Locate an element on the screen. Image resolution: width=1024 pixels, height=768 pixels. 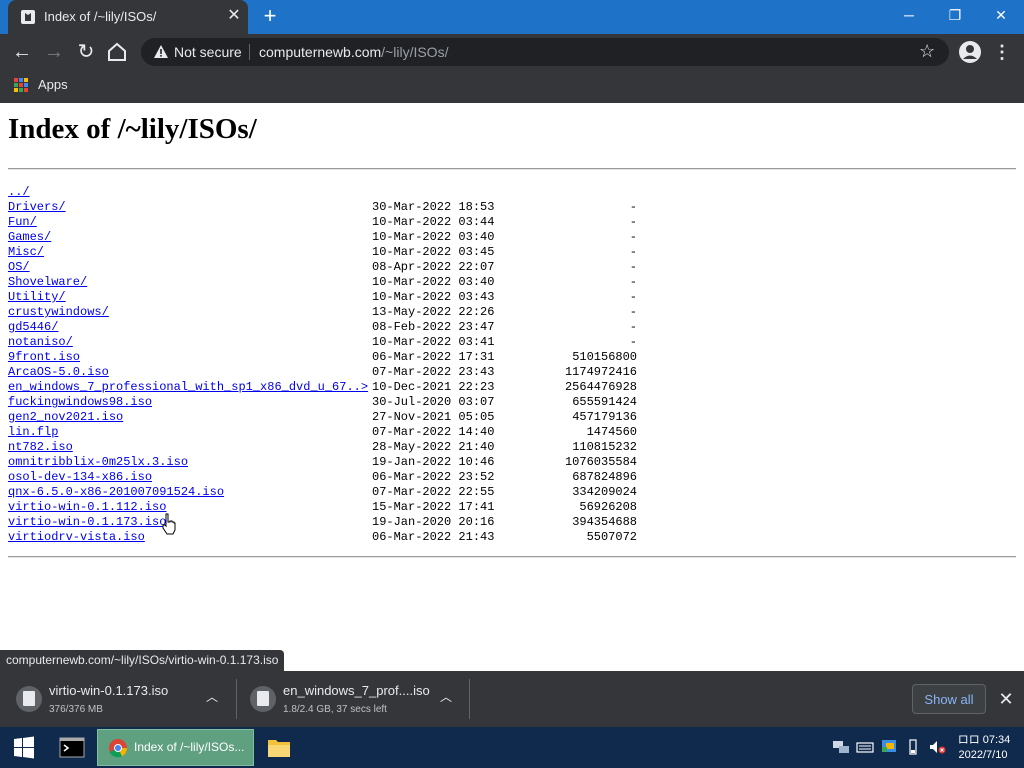
file-link: gd5446/ is located at coordinates (33, 327).